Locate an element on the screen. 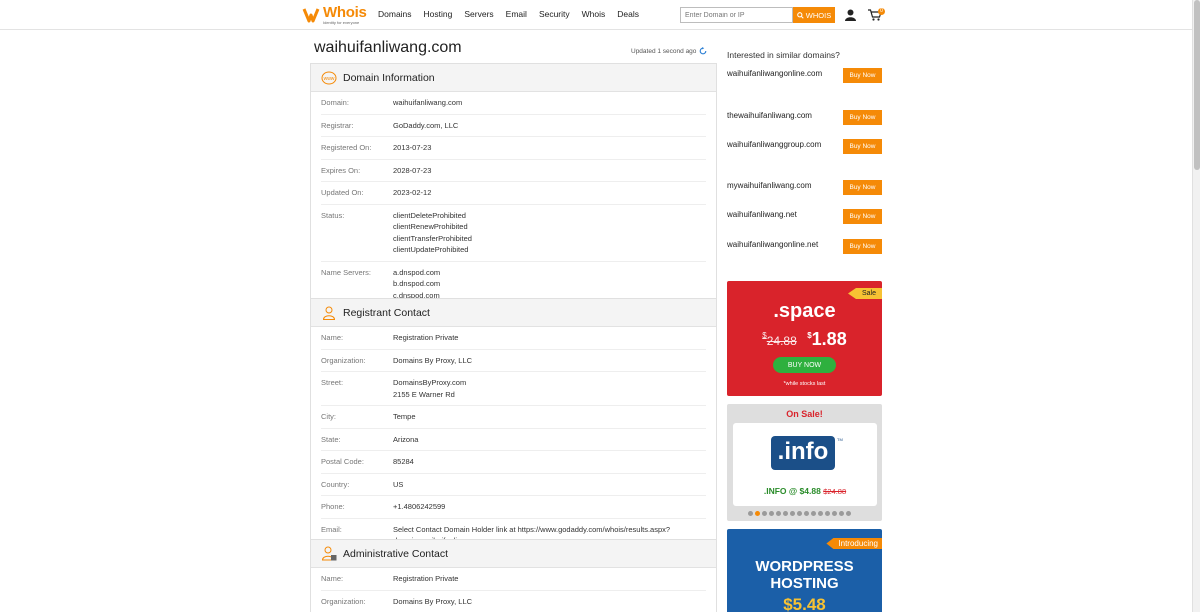  row-value: 2013-07-23 is located at coordinates (412, 148).